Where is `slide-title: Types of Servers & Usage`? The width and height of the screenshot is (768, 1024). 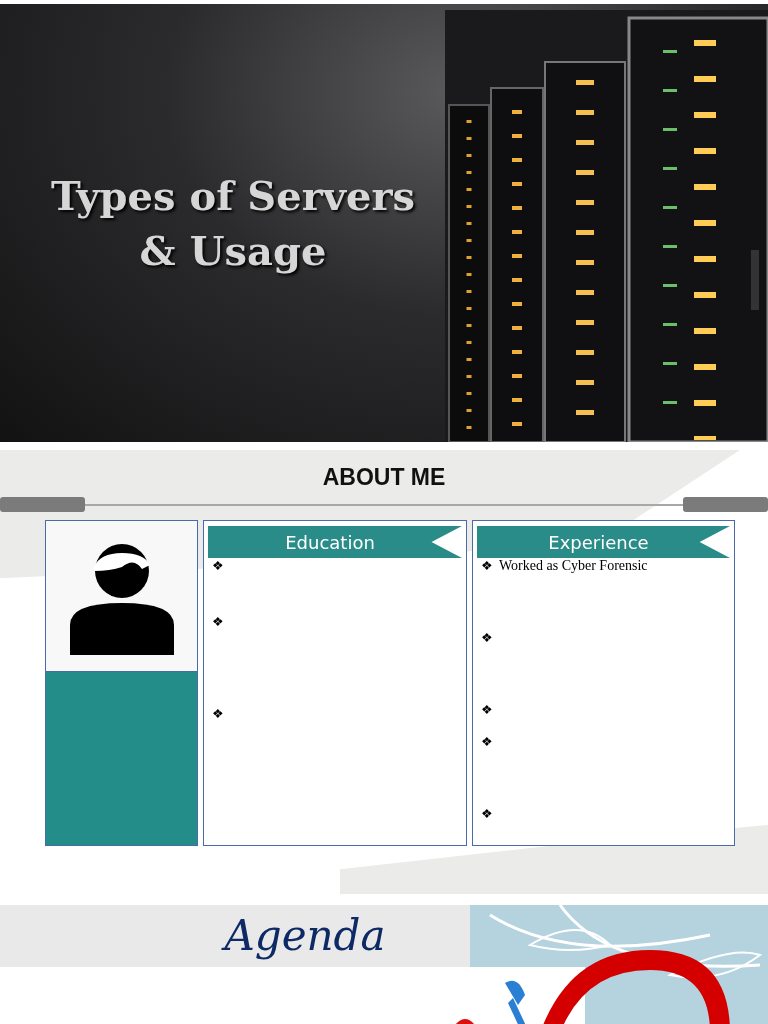 slide-title: Types of Servers & Usage is located at coordinates (233, 223).